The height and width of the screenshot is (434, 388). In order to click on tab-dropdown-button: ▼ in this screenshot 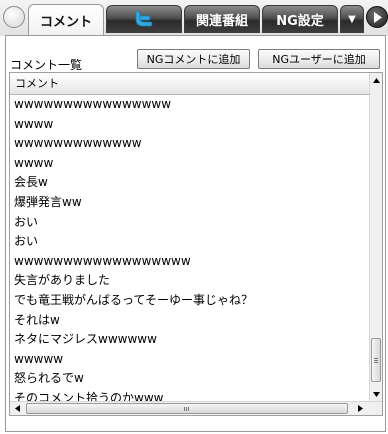, I will do `click(352, 19)`.